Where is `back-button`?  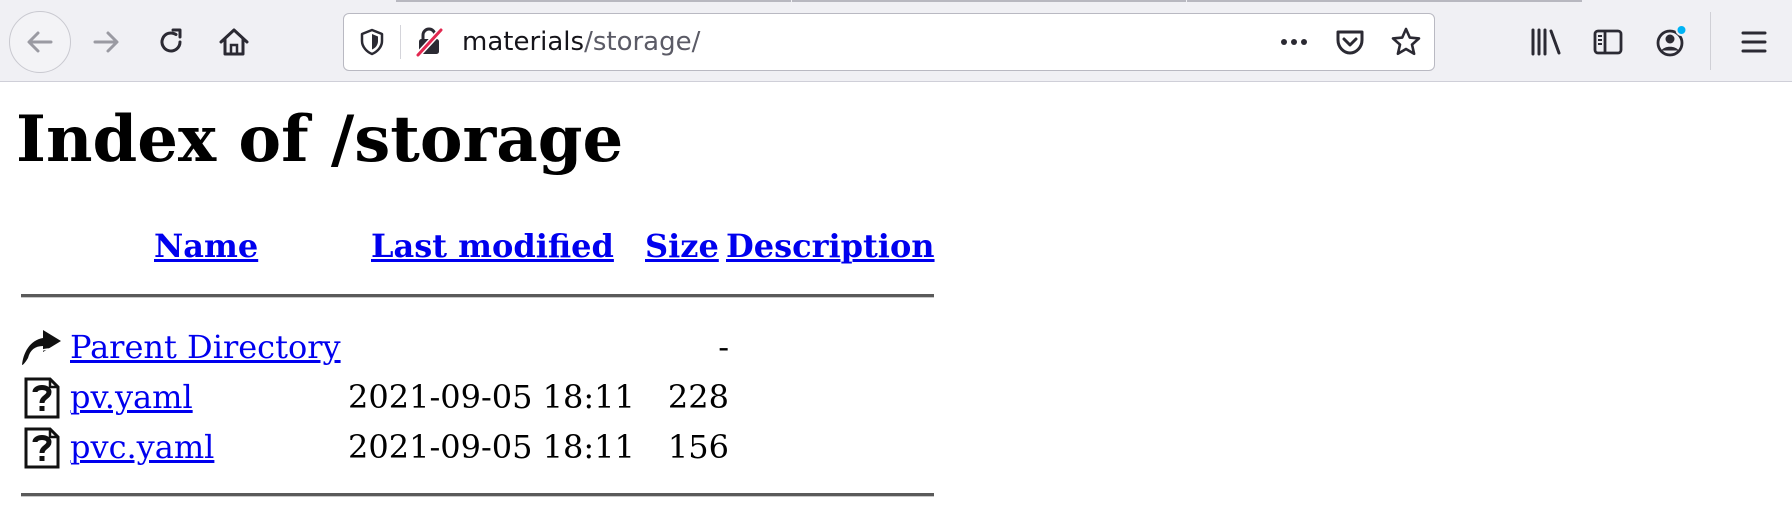 back-button is located at coordinates (40, 42).